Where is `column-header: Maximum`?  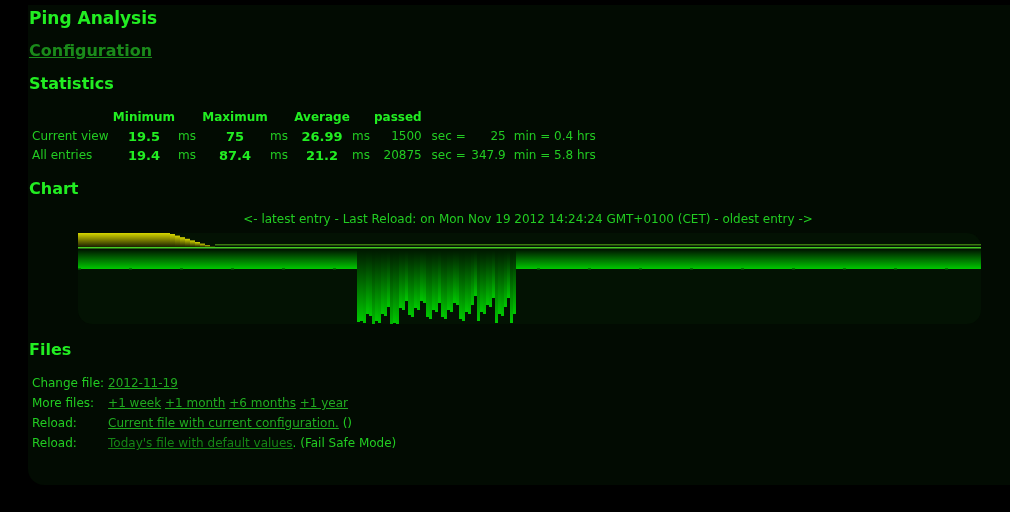
column-header: Maximum is located at coordinates (235, 117).